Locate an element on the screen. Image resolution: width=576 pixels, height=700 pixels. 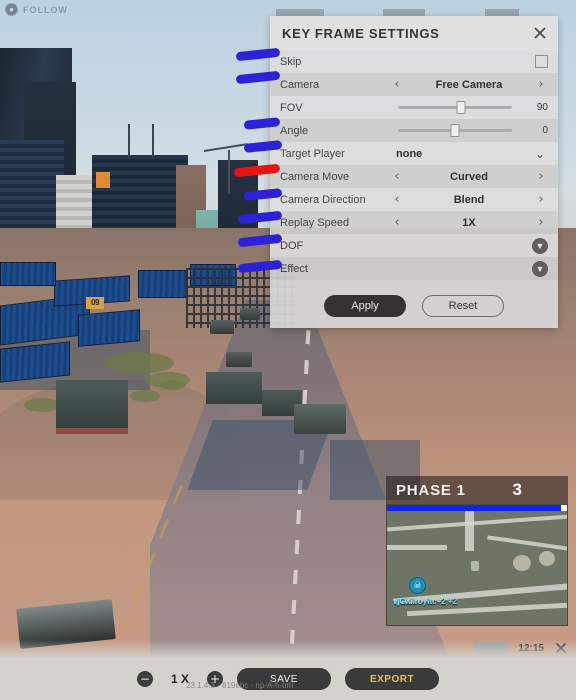
row-label: Skip is located at coordinates (291, 61).